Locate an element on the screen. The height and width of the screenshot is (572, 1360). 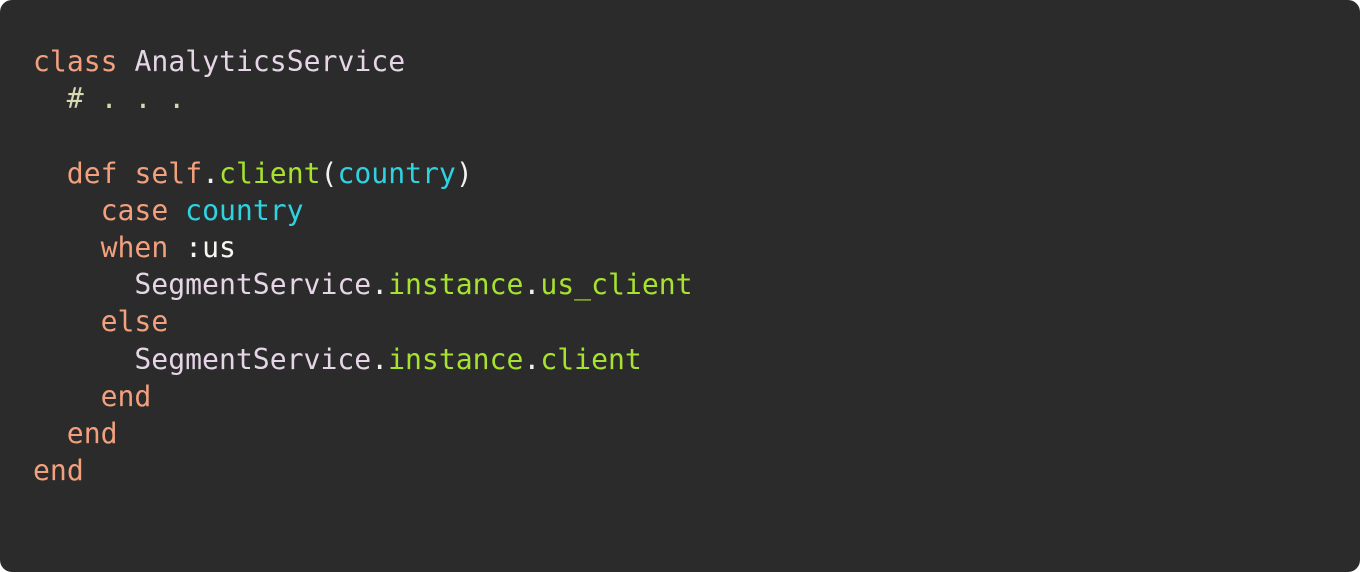
code-line-12: end is located at coordinates (696, 470).